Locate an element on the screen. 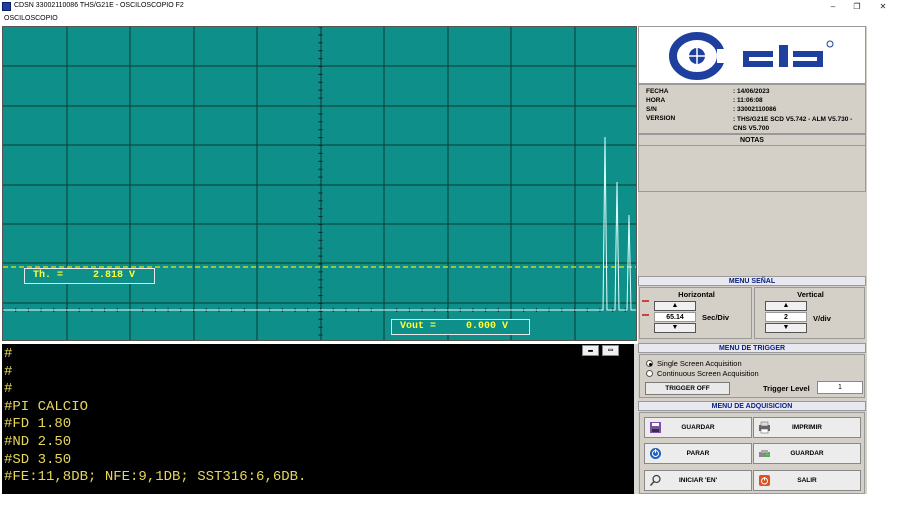 The width and height of the screenshot is (900, 506). console-line: #FD 1.80 is located at coordinates (38, 424).